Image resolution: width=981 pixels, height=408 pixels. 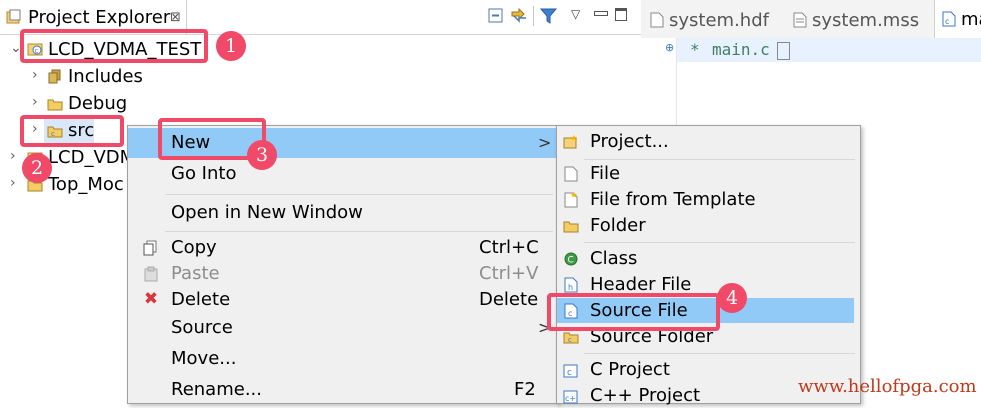 What do you see at coordinates (151, 274) in the screenshot?
I see `paste-icon` at bounding box center [151, 274].